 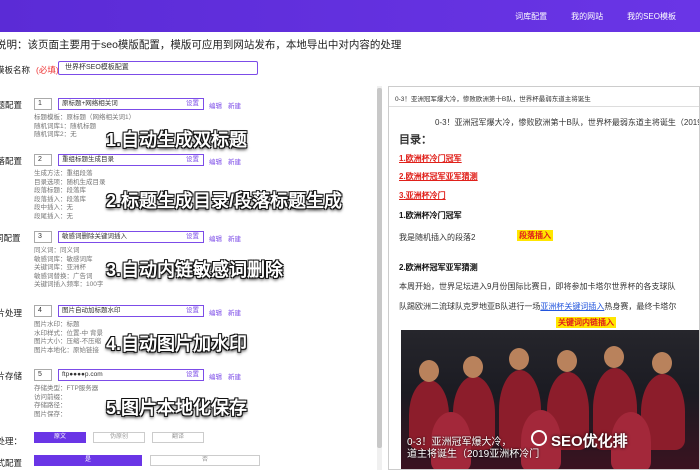 I want to click on row-label-keyword: 关键词配置, so click(x=10, y=238).